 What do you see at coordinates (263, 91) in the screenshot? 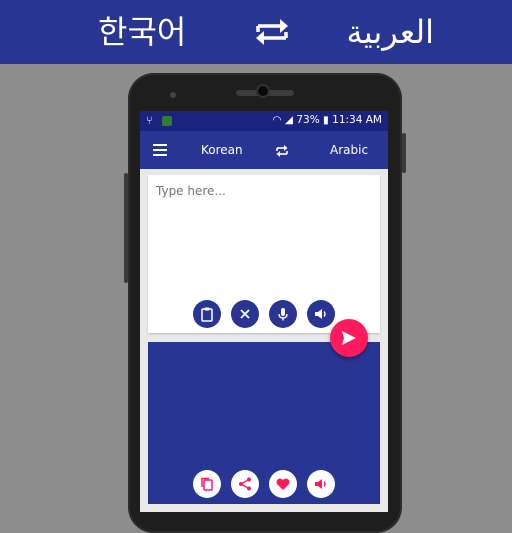
I see `front-camera` at bounding box center [263, 91].